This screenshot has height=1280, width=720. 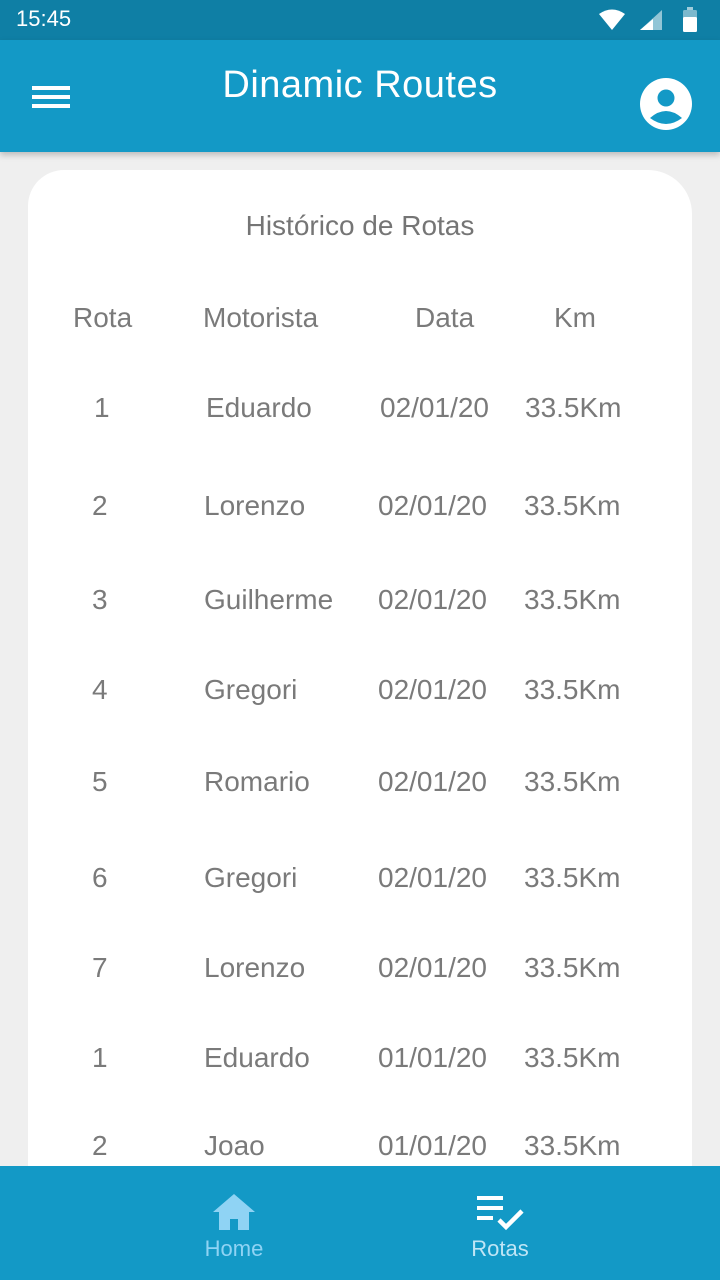 What do you see at coordinates (234, 1248) in the screenshot?
I see `nav-home-label: Home` at bounding box center [234, 1248].